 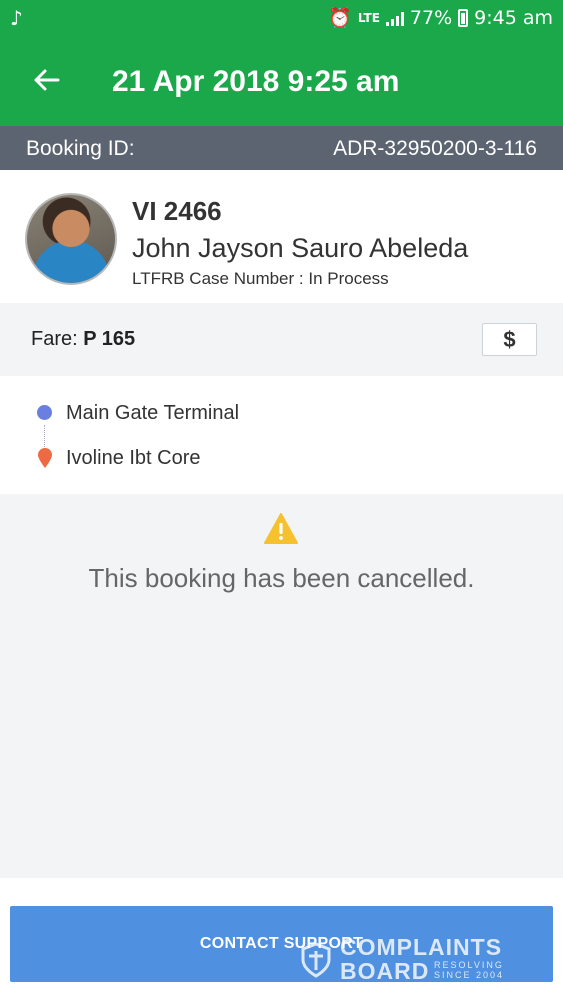 What do you see at coordinates (469, 975) in the screenshot?
I see `watermark-tag2: SINCE 2004` at bounding box center [469, 975].